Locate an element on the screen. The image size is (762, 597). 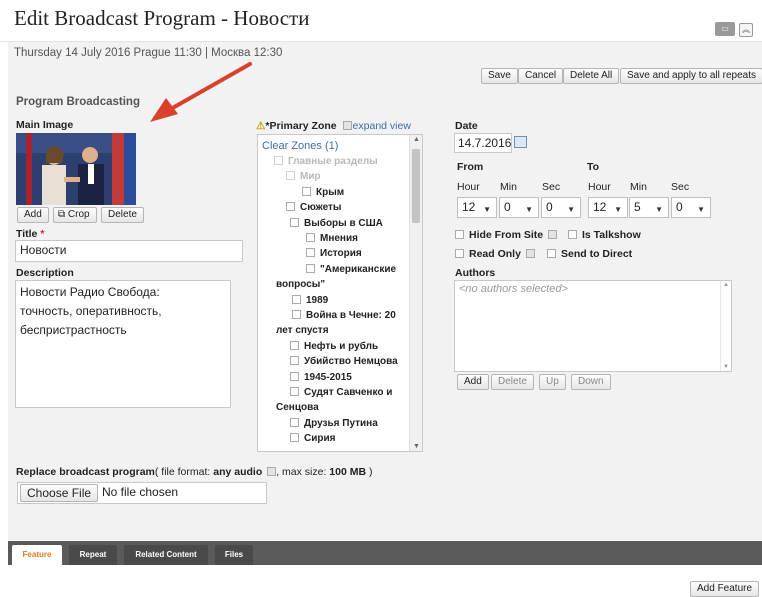
delete-all-button: Delete All is located at coordinates (591, 76).